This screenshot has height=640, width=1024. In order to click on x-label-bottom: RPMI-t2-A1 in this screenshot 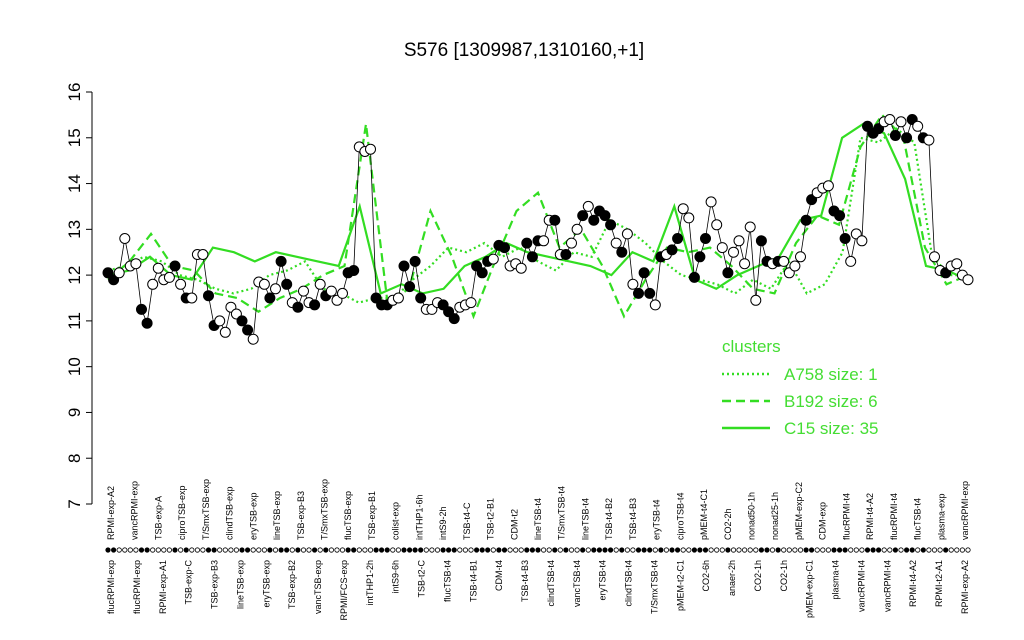, I will do `click(939, 583)`.